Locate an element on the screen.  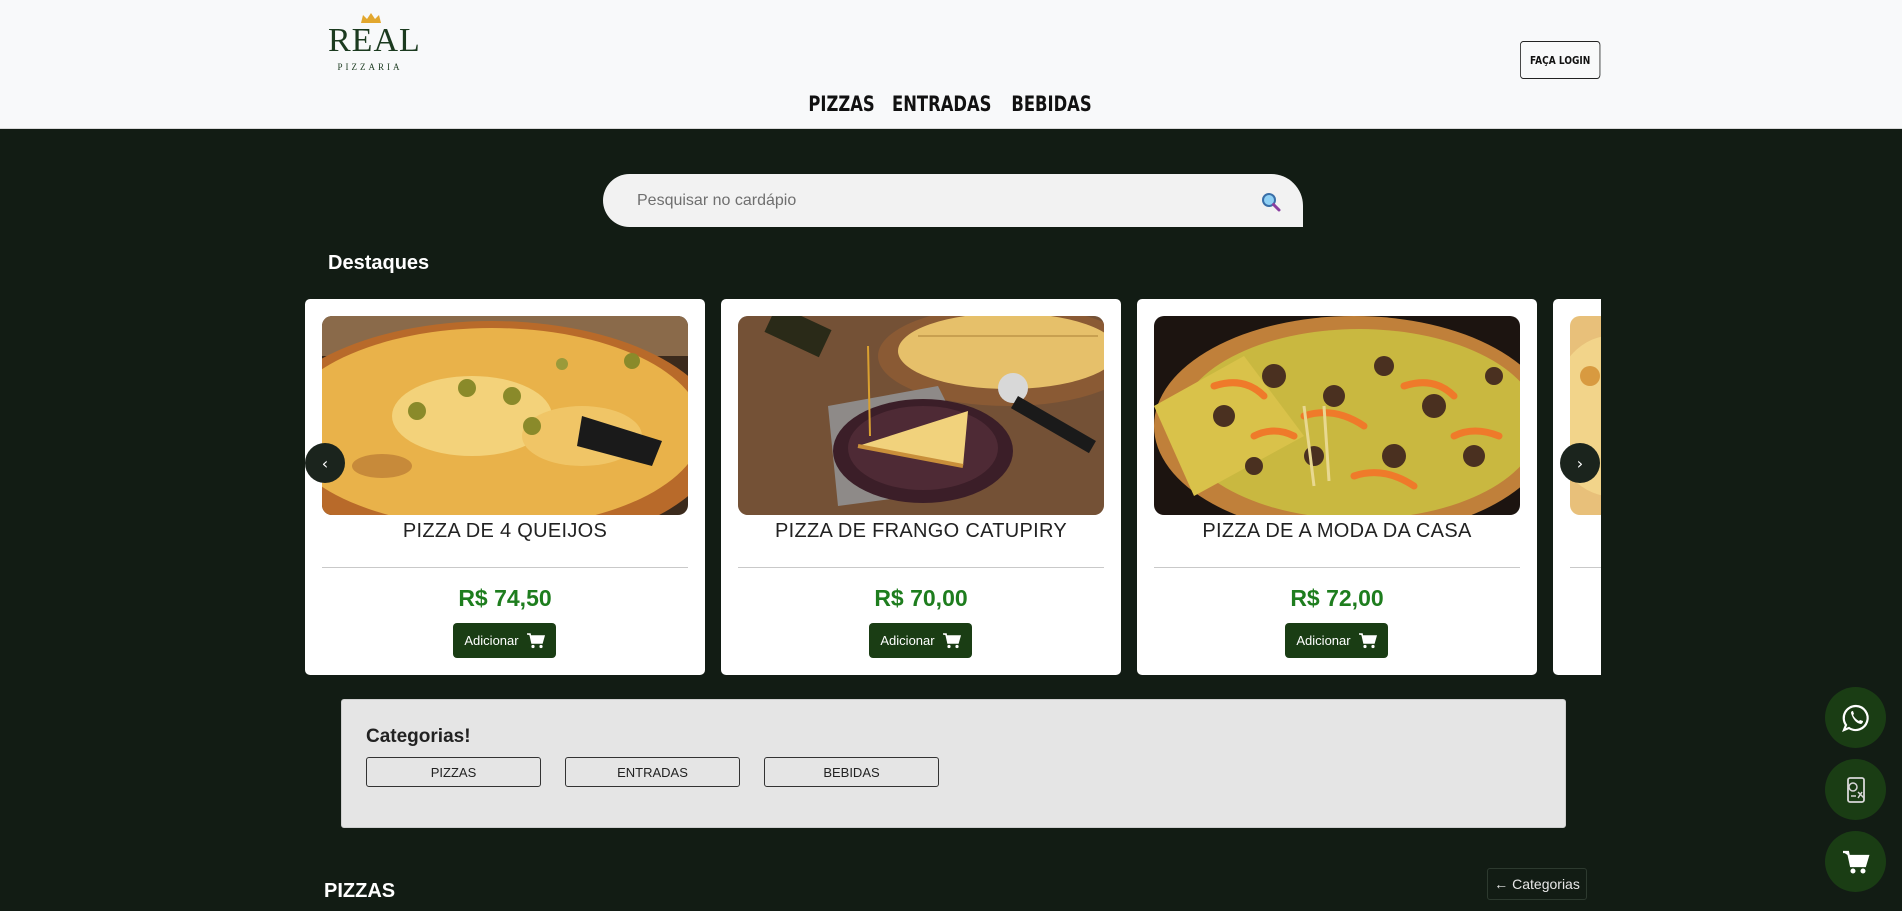
product-price: R$ 74,50 is located at coordinates (505, 598).